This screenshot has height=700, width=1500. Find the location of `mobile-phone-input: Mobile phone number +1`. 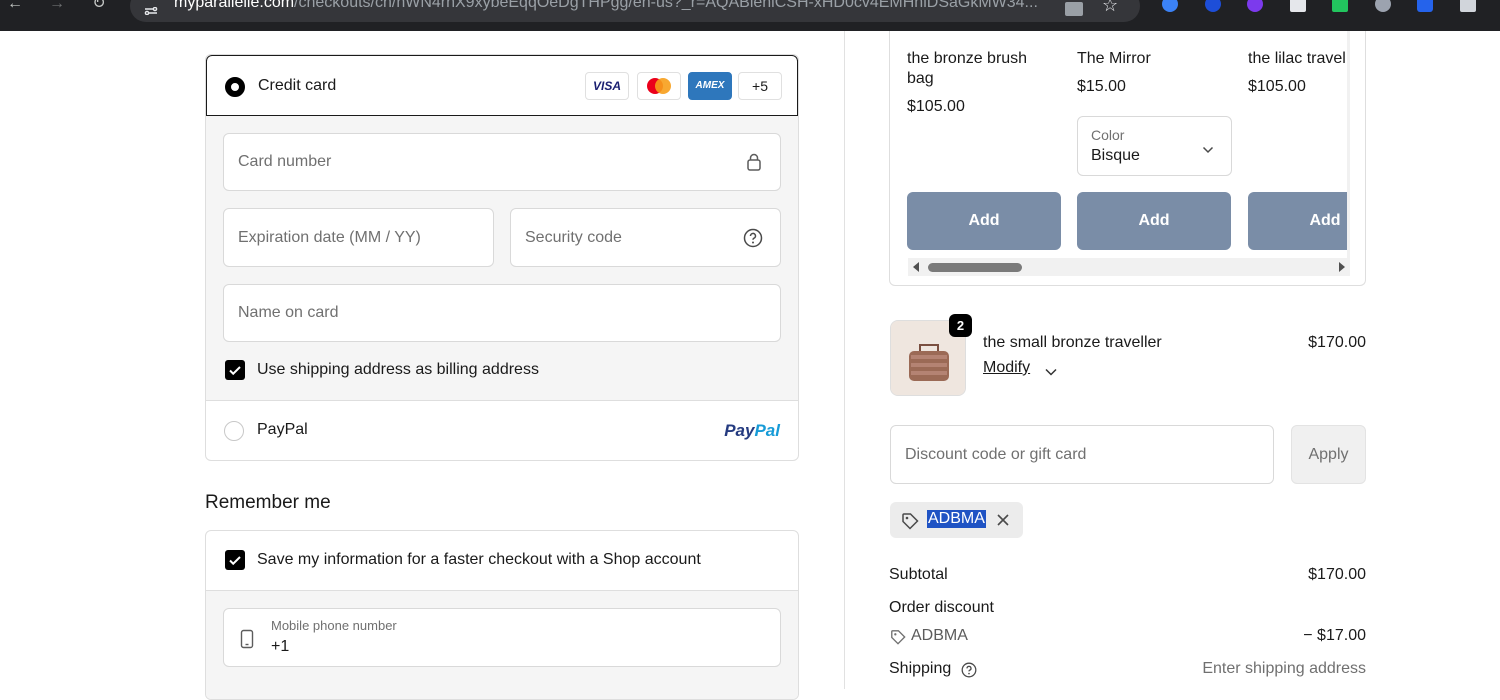

mobile-phone-input: Mobile phone number +1 is located at coordinates (502, 637).